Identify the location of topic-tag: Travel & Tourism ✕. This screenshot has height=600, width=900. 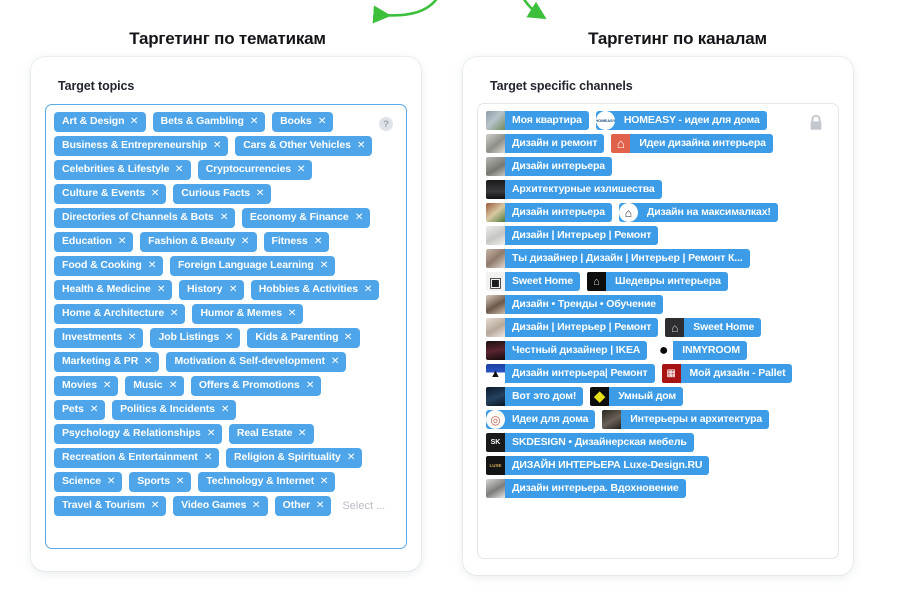
(110, 506).